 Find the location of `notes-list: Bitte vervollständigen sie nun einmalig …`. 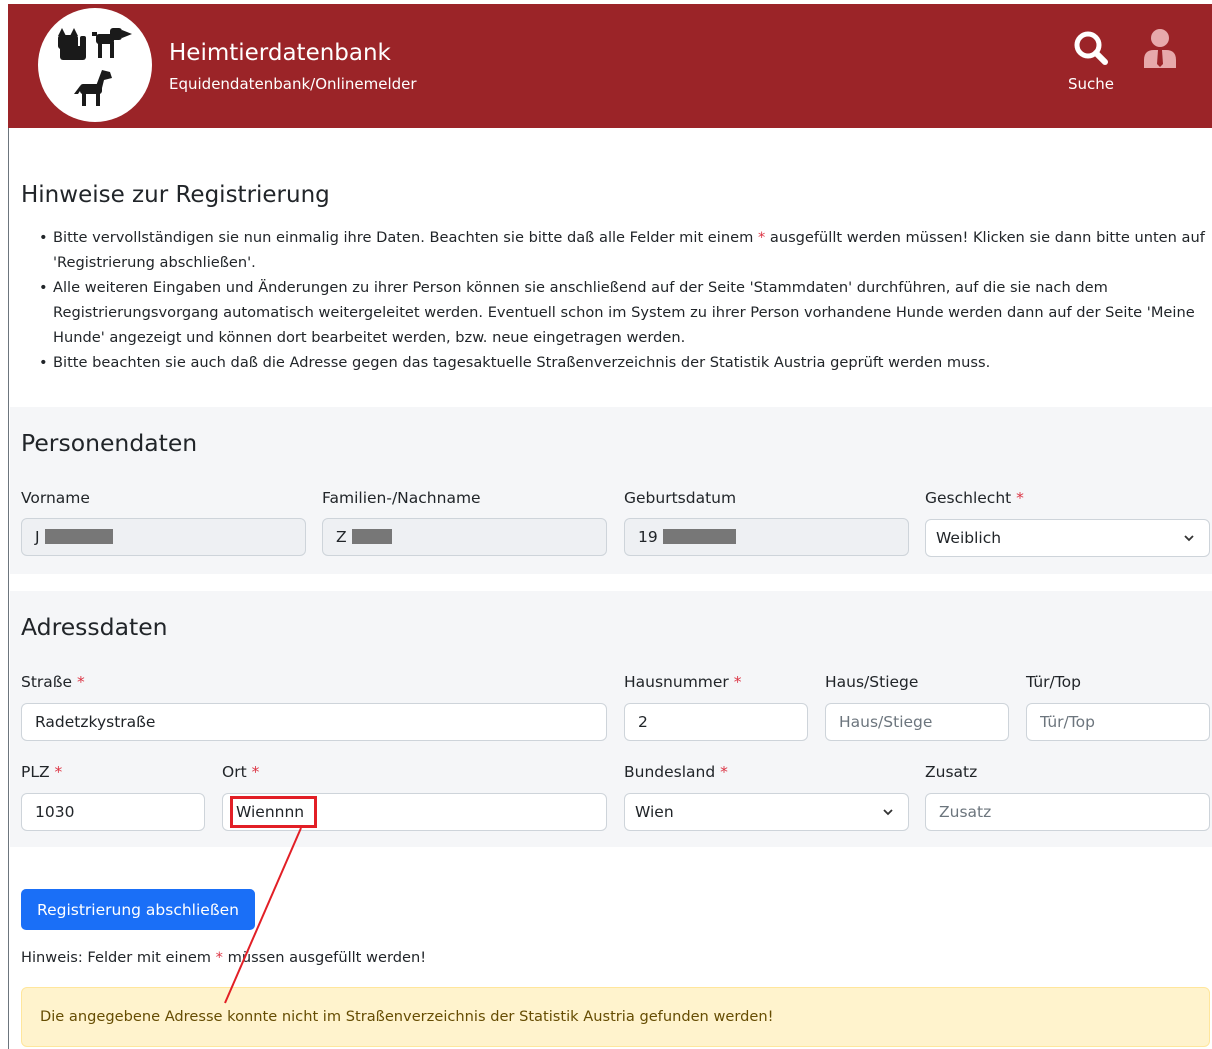

notes-list: Bitte vervollständigen sie nun einmalig … is located at coordinates (613, 300).